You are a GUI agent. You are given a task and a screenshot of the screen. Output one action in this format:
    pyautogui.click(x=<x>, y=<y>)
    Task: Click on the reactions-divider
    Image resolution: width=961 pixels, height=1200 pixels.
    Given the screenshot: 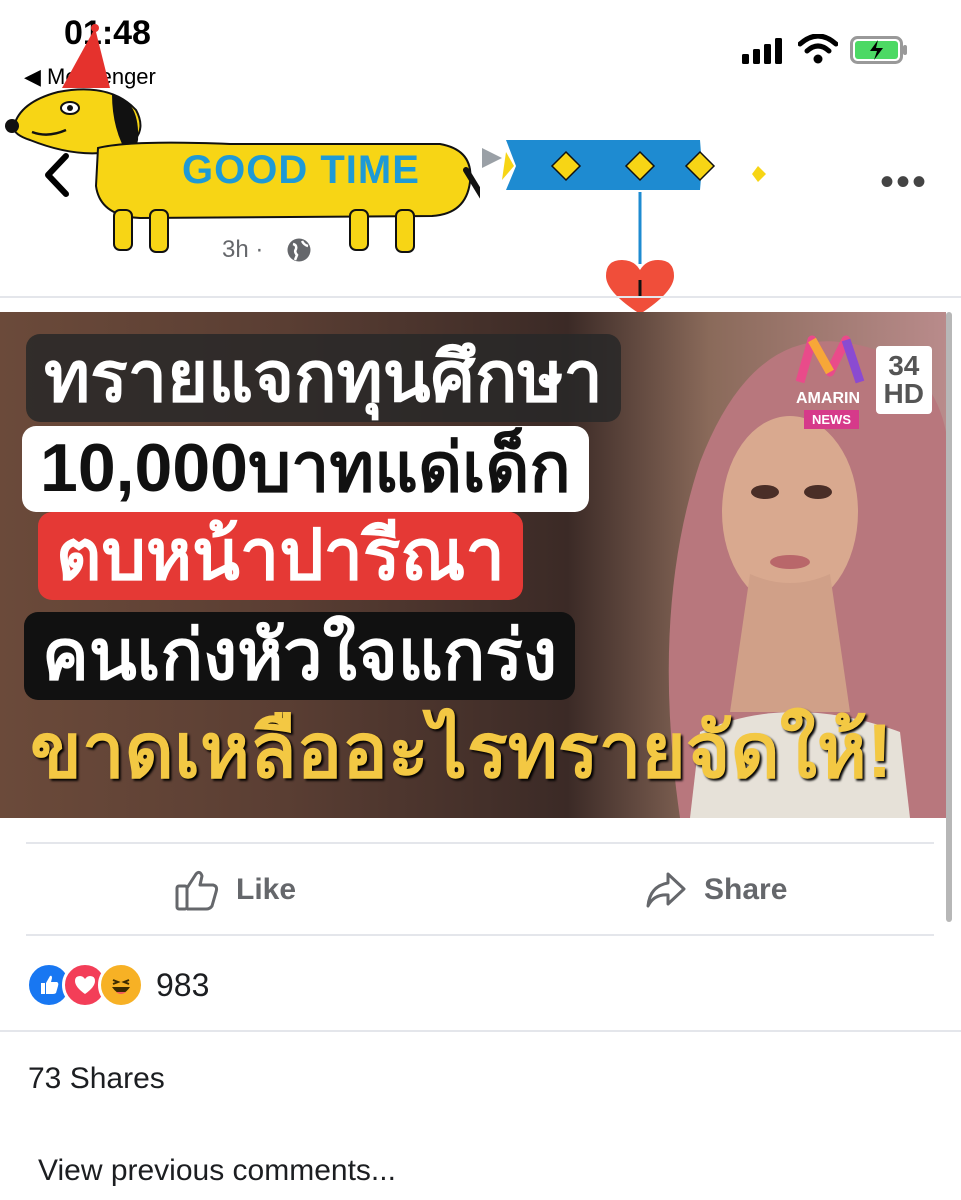 What is the action you would take?
    pyautogui.click(x=480, y=1031)
    